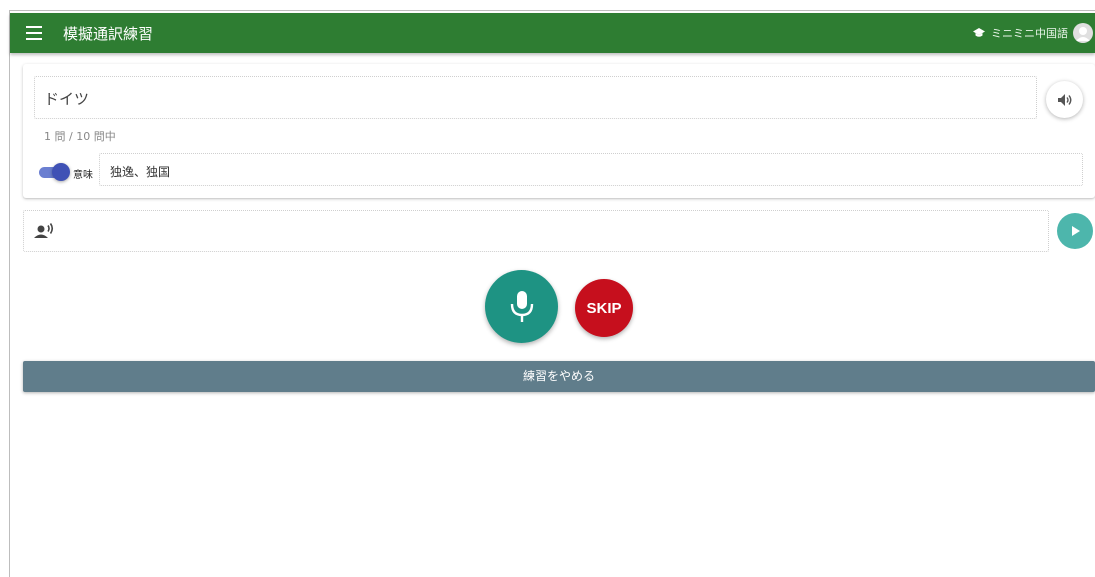 This screenshot has height=577, width=1095. What do you see at coordinates (536, 231) in the screenshot?
I see `answer-input` at bounding box center [536, 231].